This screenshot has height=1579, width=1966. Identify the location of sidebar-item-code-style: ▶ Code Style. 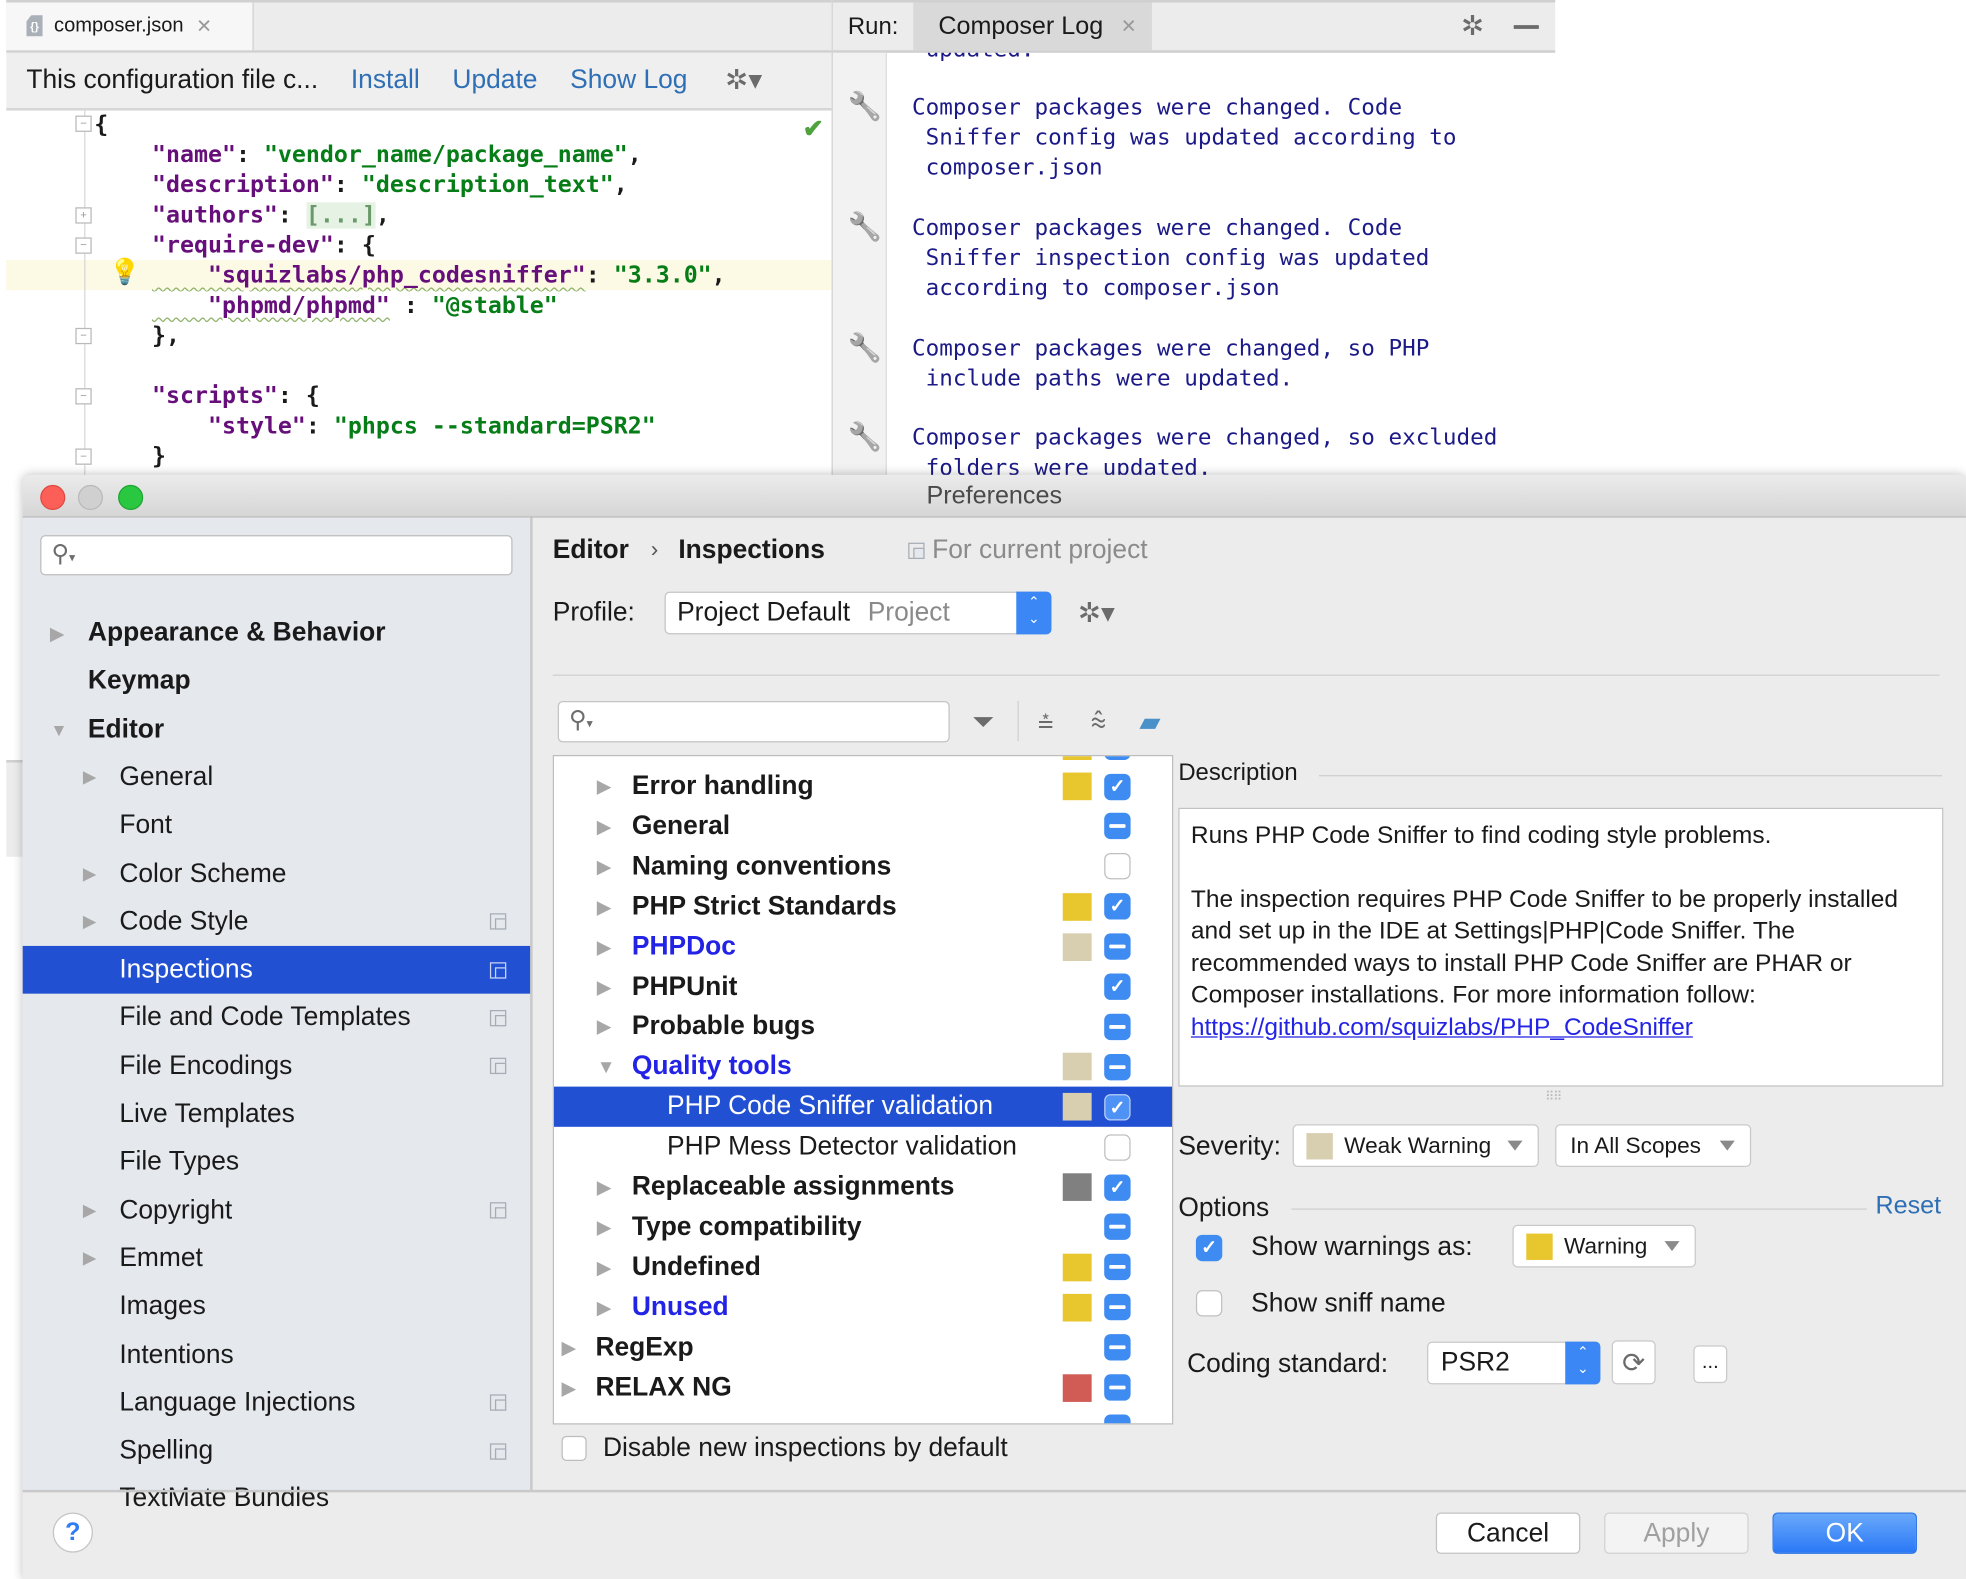
(277, 922).